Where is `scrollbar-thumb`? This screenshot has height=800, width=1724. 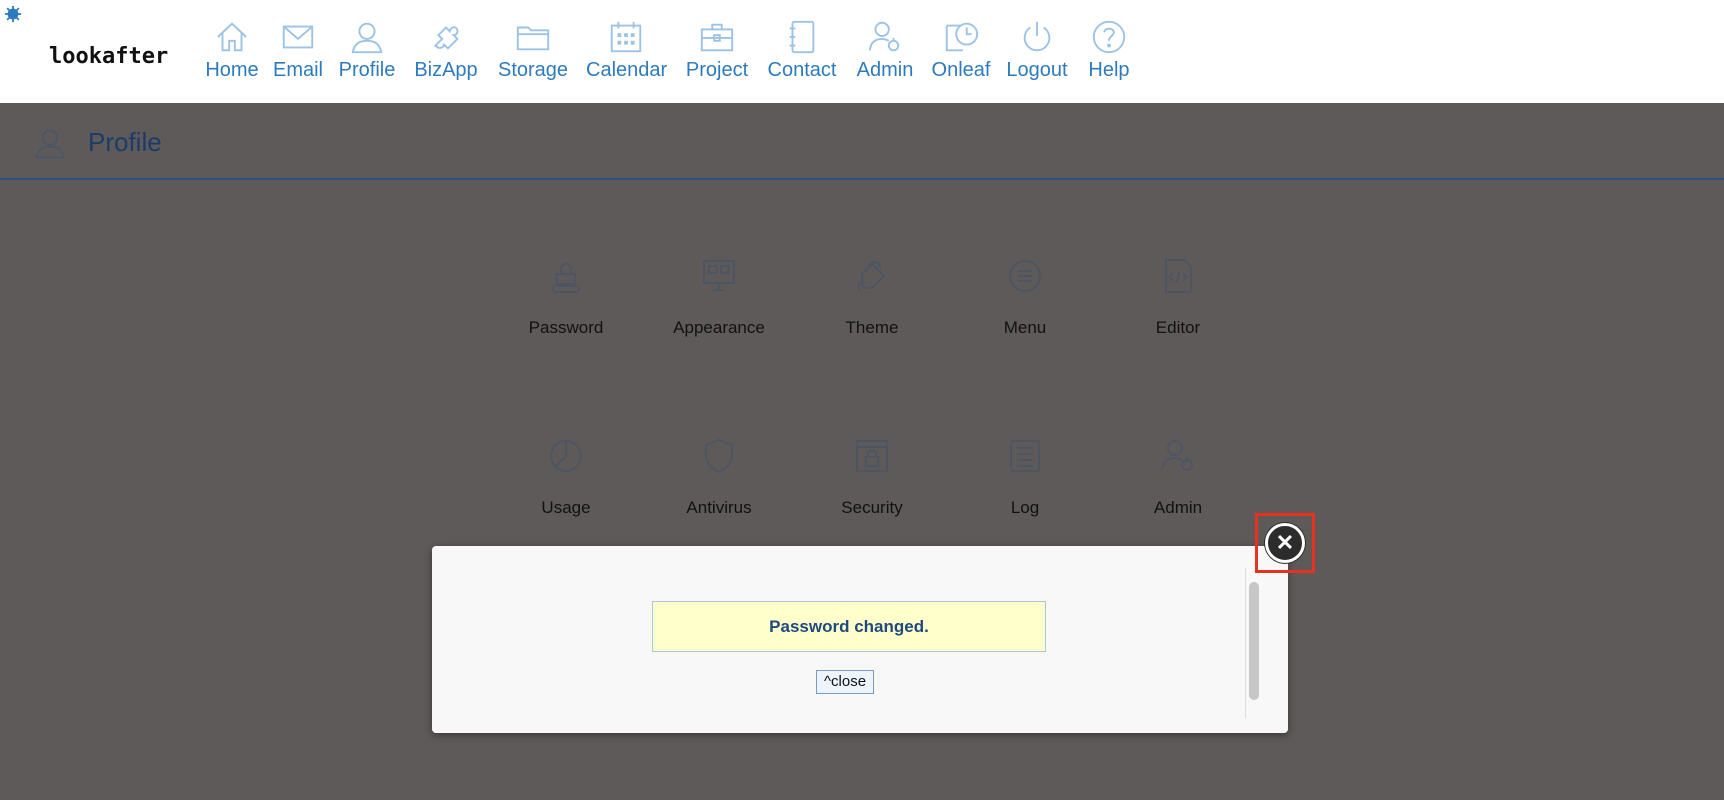 scrollbar-thumb is located at coordinates (1254, 641).